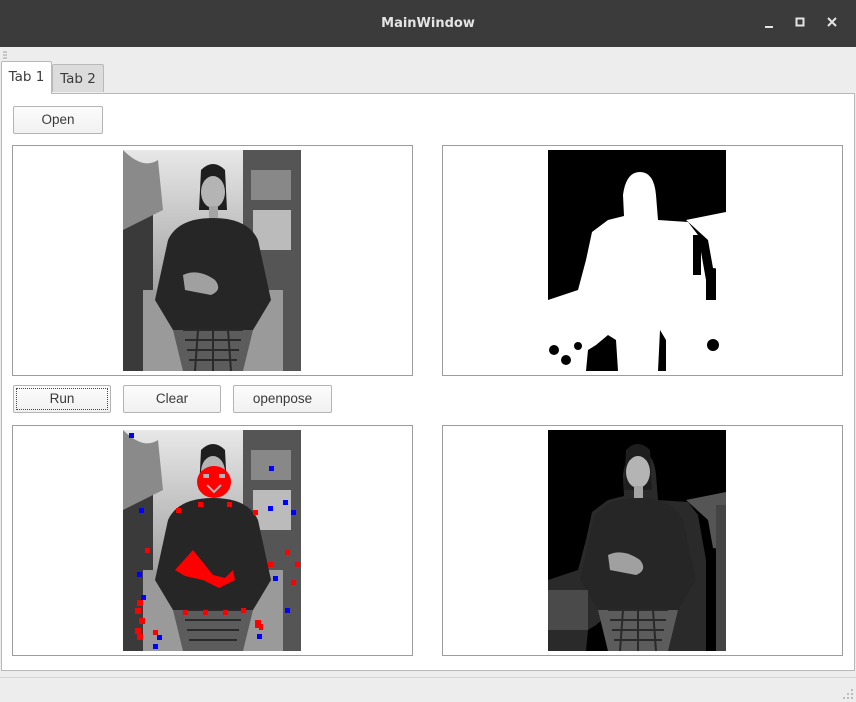 The height and width of the screenshot is (702, 856). Describe the element at coordinates (5, 55) in the screenshot. I see `toolbar-handle-icon` at that location.